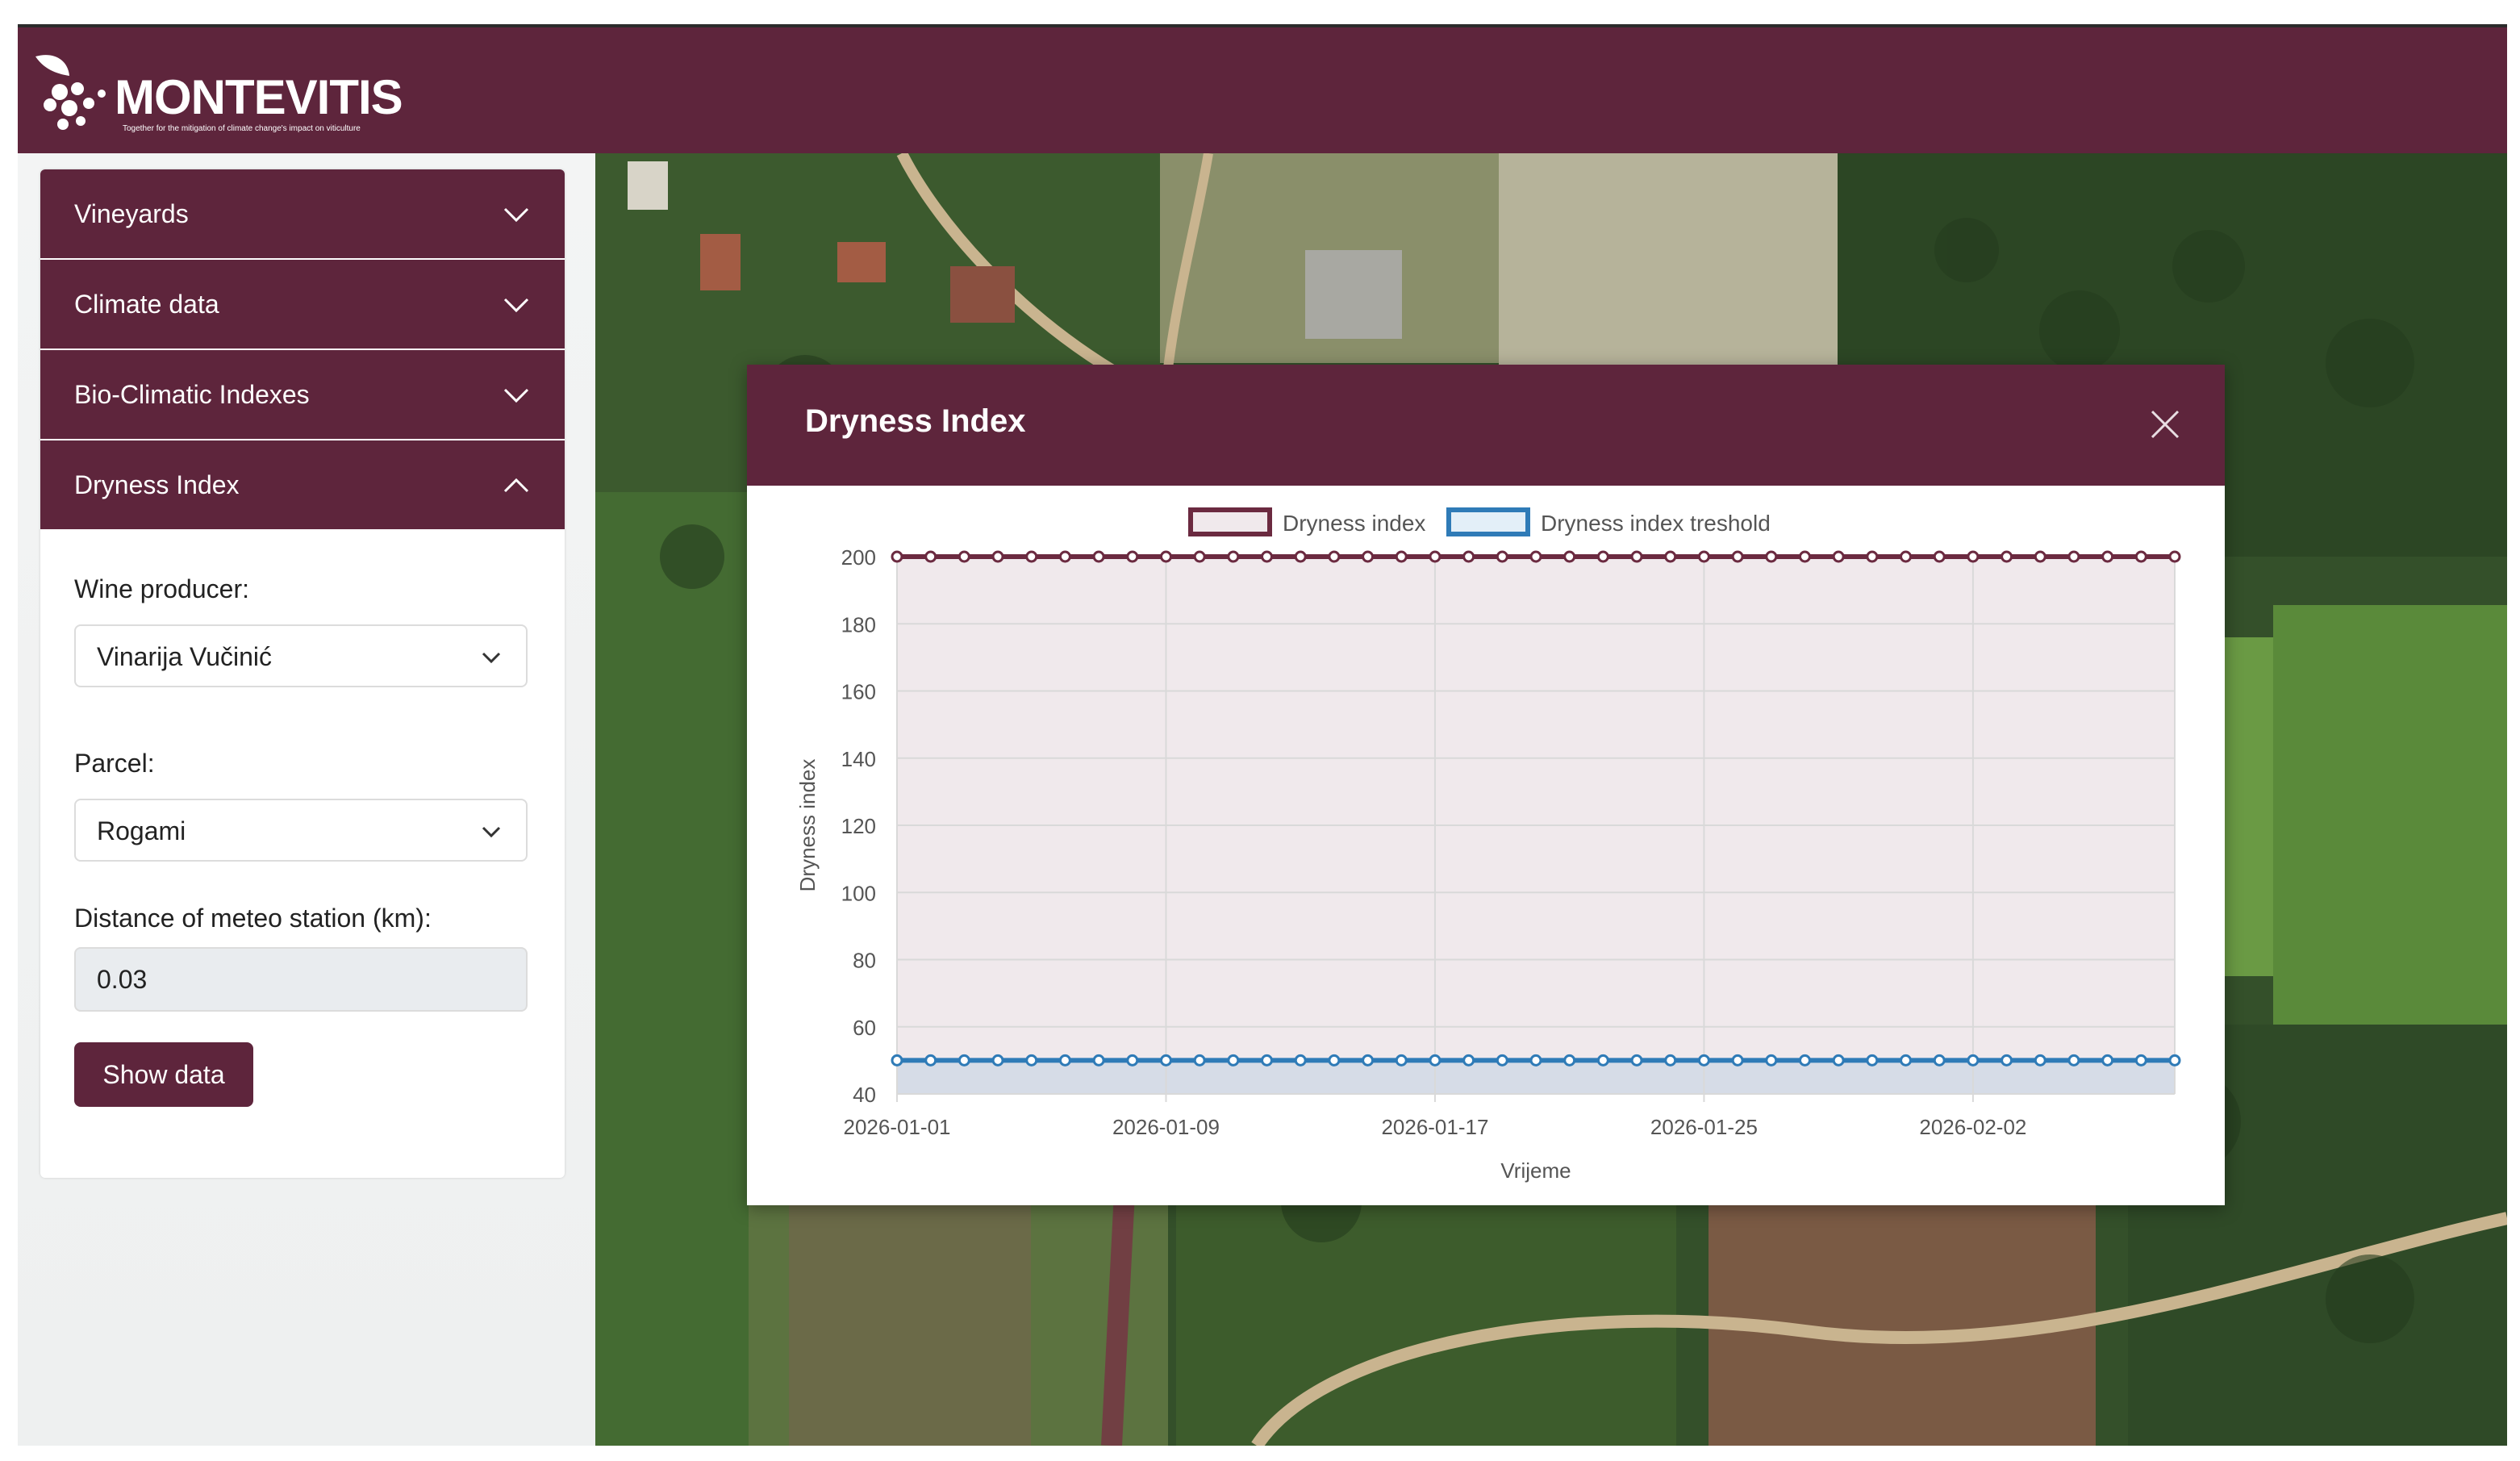 The width and height of the screenshot is (2520, 1461). I want to click on x-tick-label: 2026-01-01, so click(898, 1127).